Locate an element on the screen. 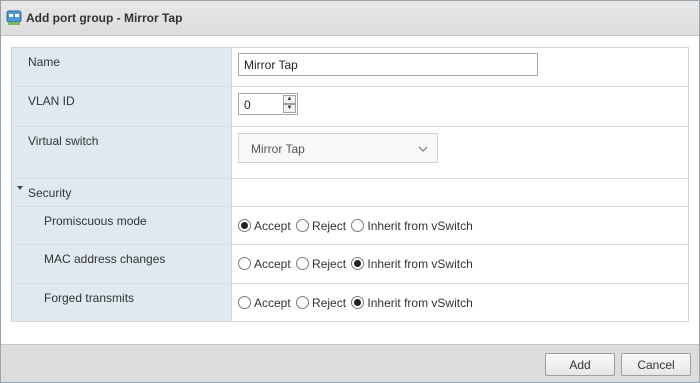 The width and height of the screenshot is (700, 383). chevron-down-icon is located at coordinates (423, 148).